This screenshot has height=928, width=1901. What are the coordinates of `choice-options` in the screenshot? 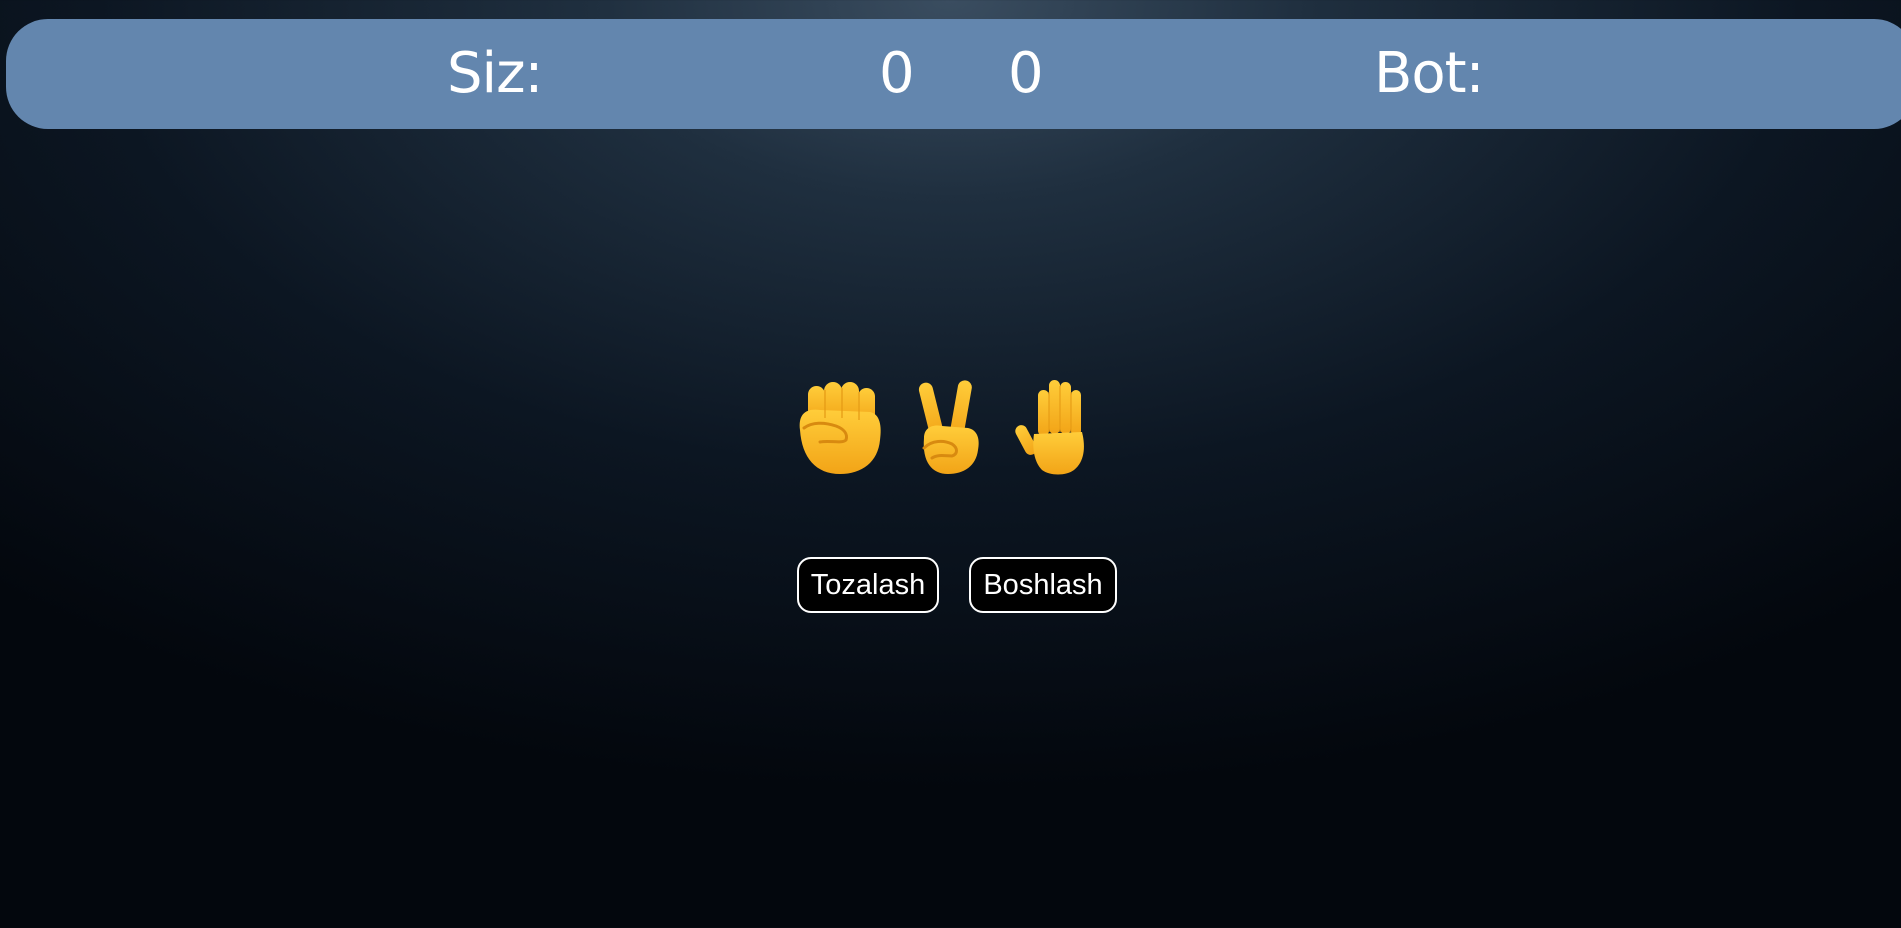 It's located at (955, 428).